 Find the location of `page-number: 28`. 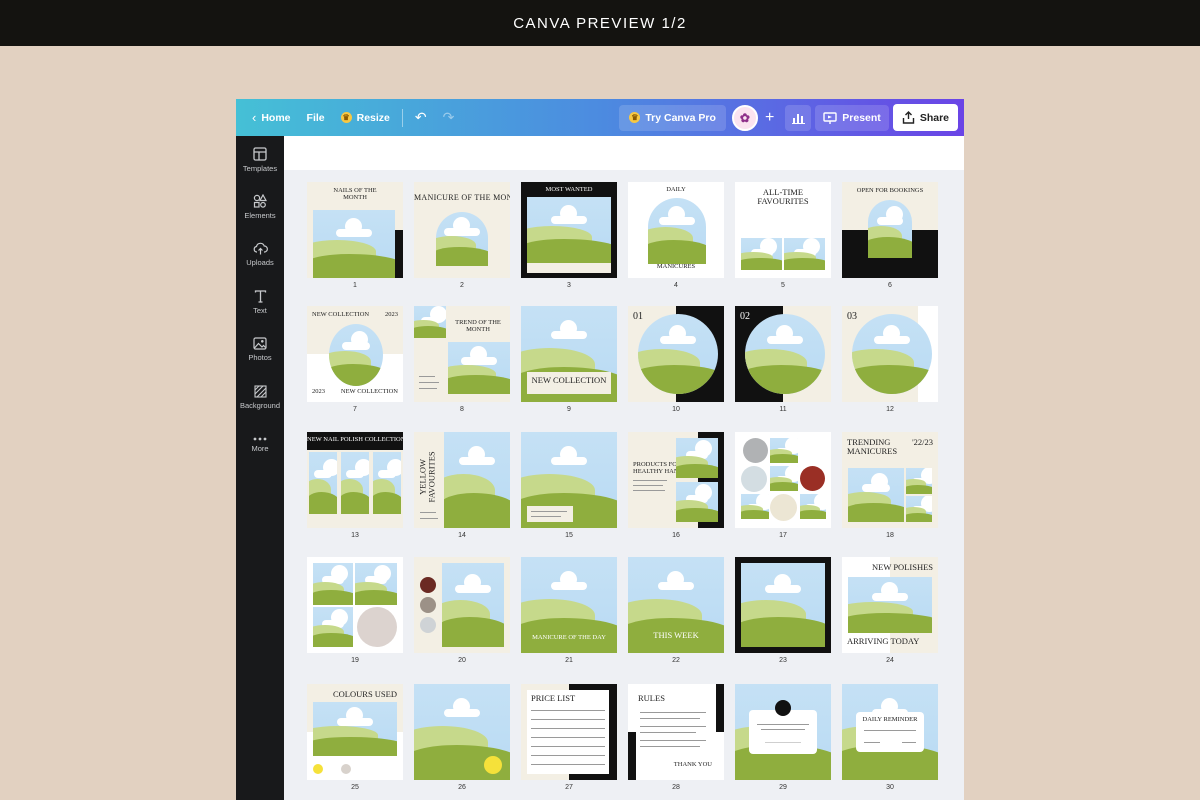

page-number: 28 is located at coordinates (676, 787).